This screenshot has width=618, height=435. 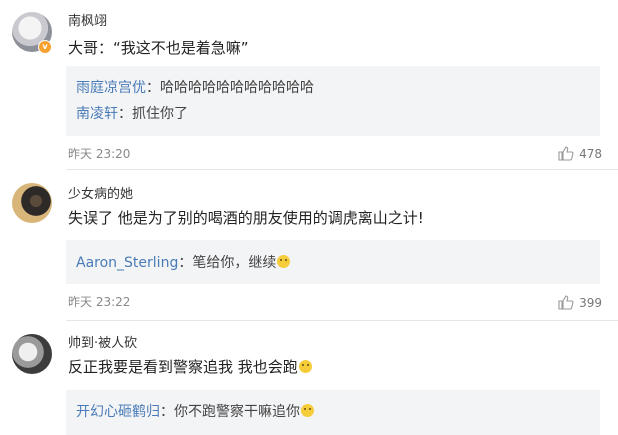 What do you see at coordinates (246, 218) in the screenshot?
I see `comment-text: 失误了 他是为了别的喝酒的朋友使用的调虎离山之计!` at bounding box center [246, 218].